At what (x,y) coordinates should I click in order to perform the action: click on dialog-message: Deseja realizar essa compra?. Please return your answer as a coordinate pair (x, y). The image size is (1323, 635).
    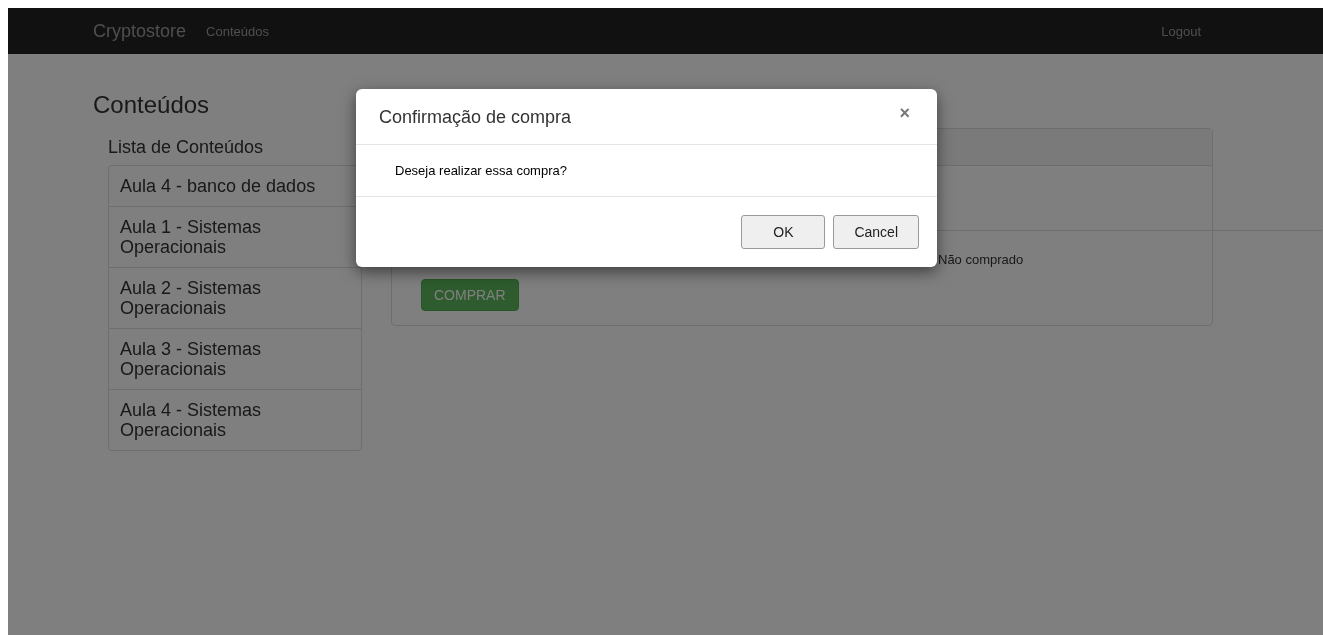
    Looking at the image, I should click on (481, 170).